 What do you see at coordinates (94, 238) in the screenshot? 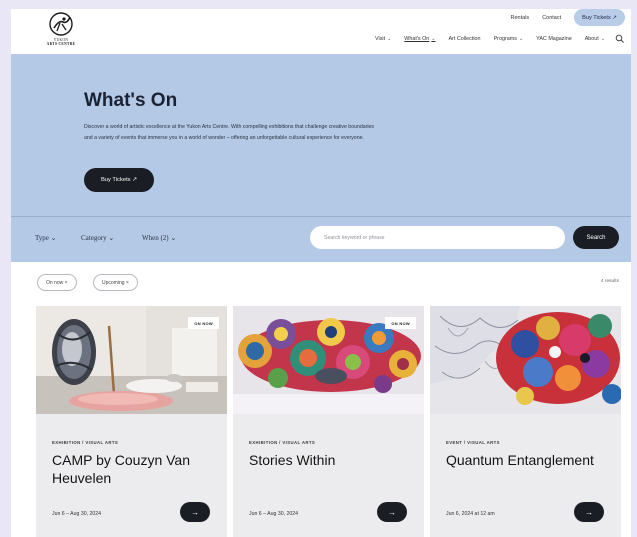
I see `filter-label: Category` at bounding box center [94, 238].